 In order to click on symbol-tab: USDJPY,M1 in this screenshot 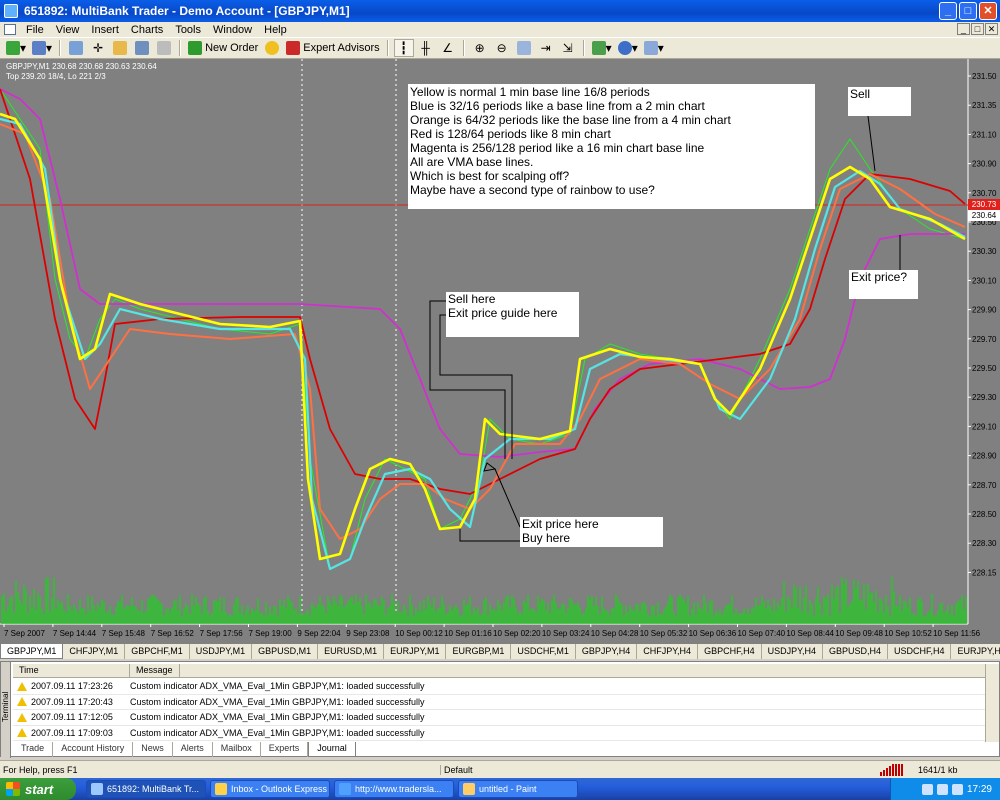, I will do `click(221, 651)`.